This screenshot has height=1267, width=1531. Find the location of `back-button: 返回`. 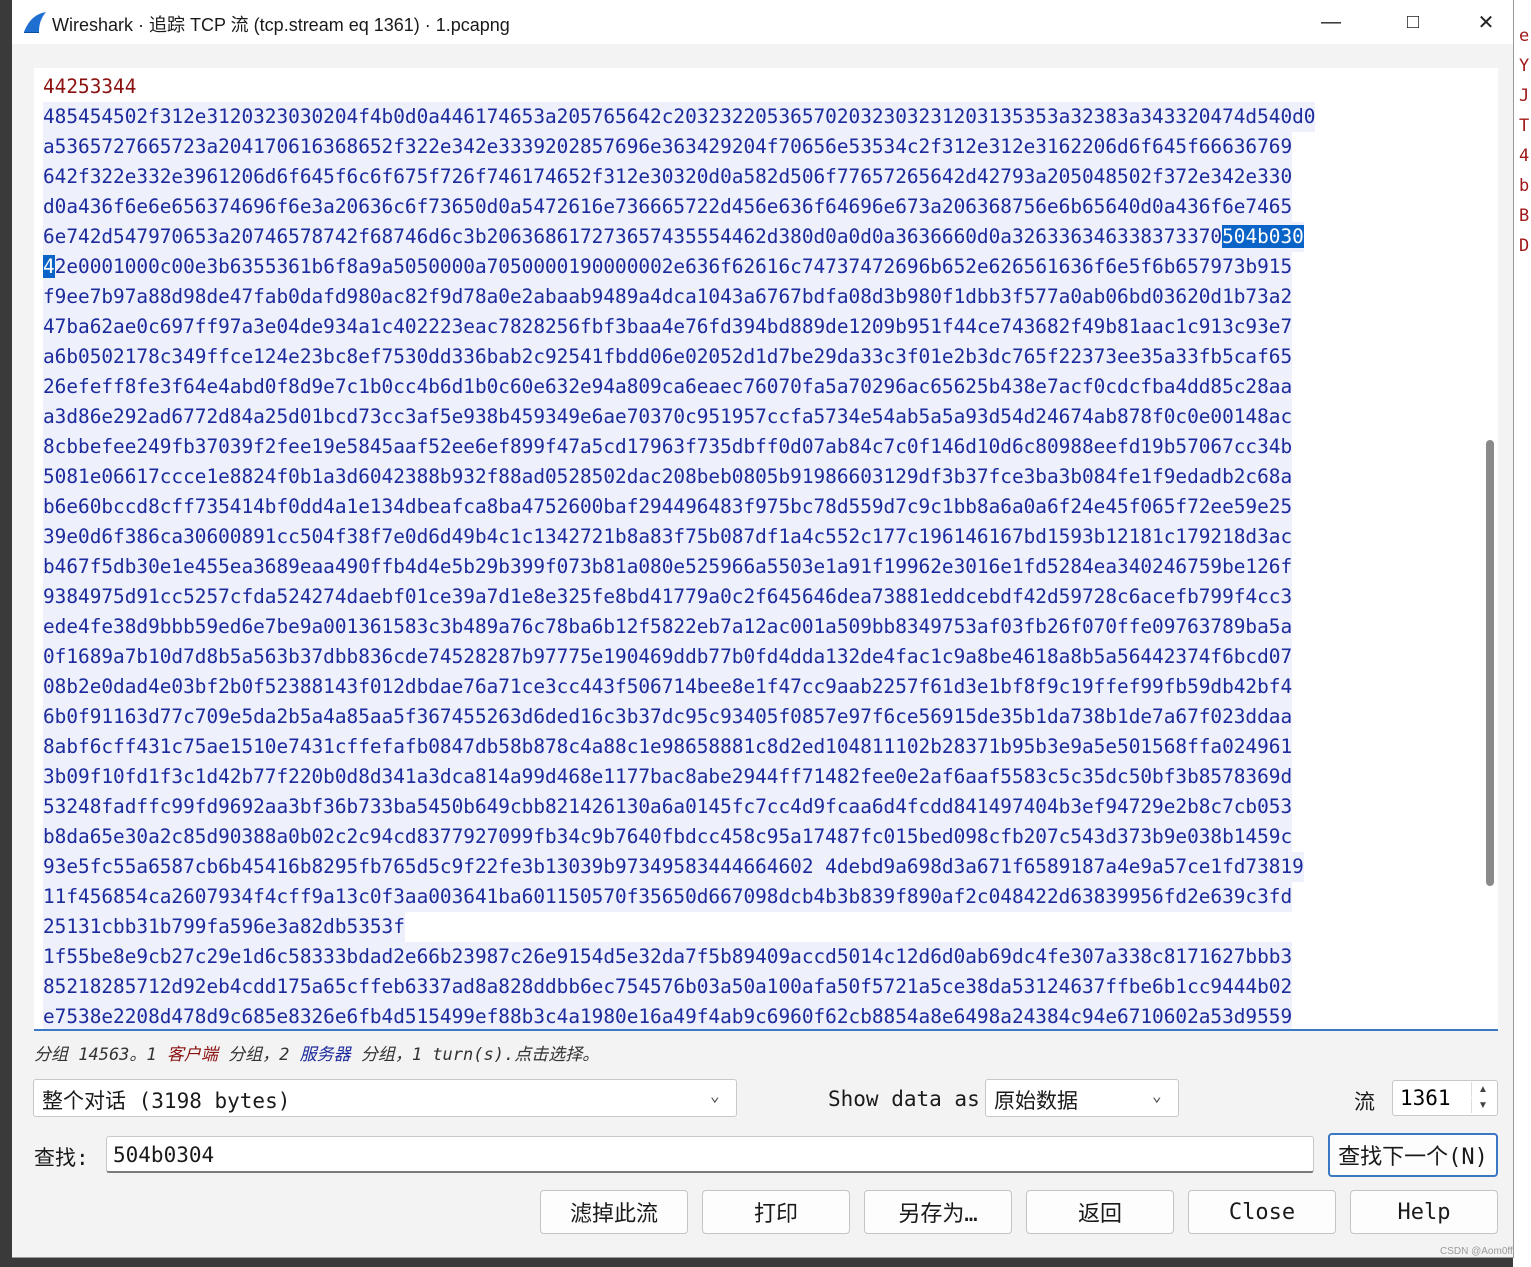

back-button: 返回 is located at coordinates (1100, 1212).